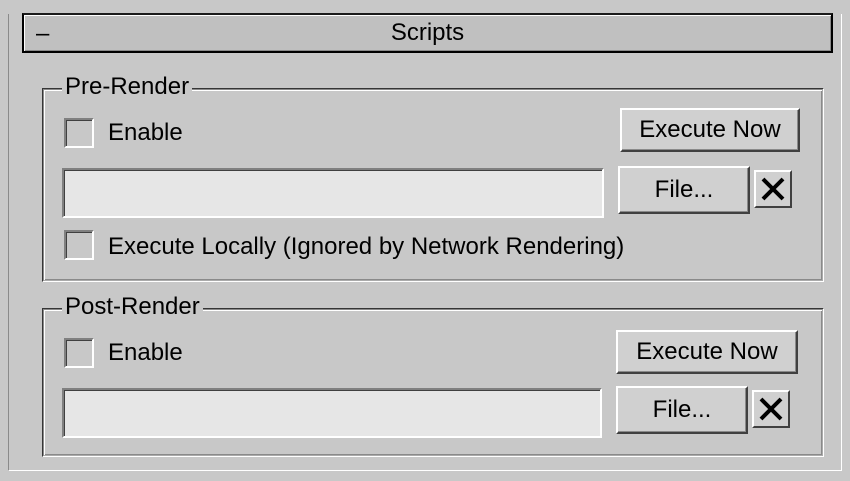 The width and height of the screenshot is (850, 481). What do you see at coordinates (132, 307) in the screenshot?
I see `post-render-legend: Post-Render` at bounding box center [132, 307].